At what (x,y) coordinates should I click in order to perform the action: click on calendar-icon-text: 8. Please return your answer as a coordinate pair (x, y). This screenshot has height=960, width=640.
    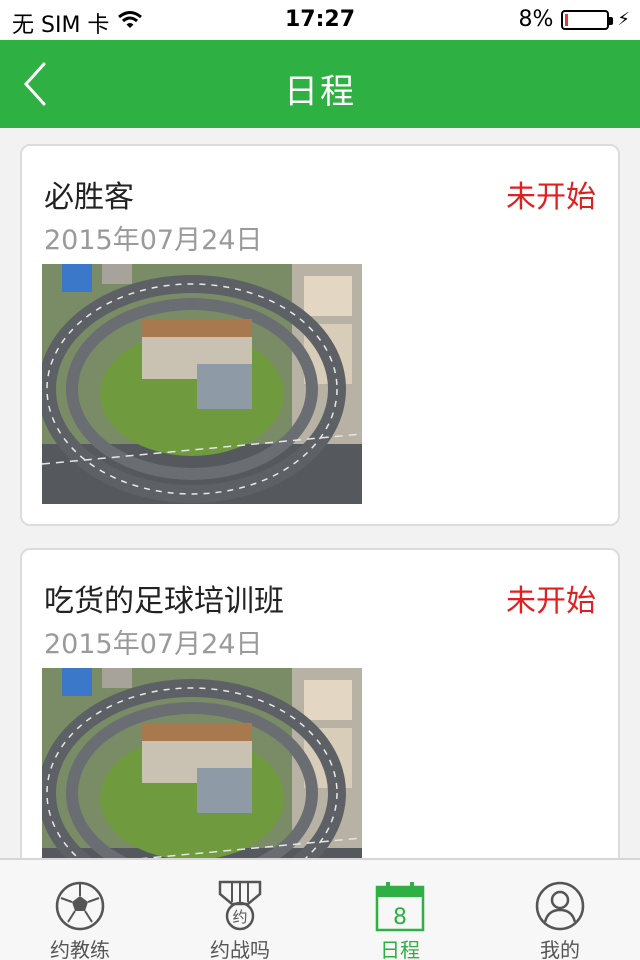
    Looking at the image, I should click on (400, 917).